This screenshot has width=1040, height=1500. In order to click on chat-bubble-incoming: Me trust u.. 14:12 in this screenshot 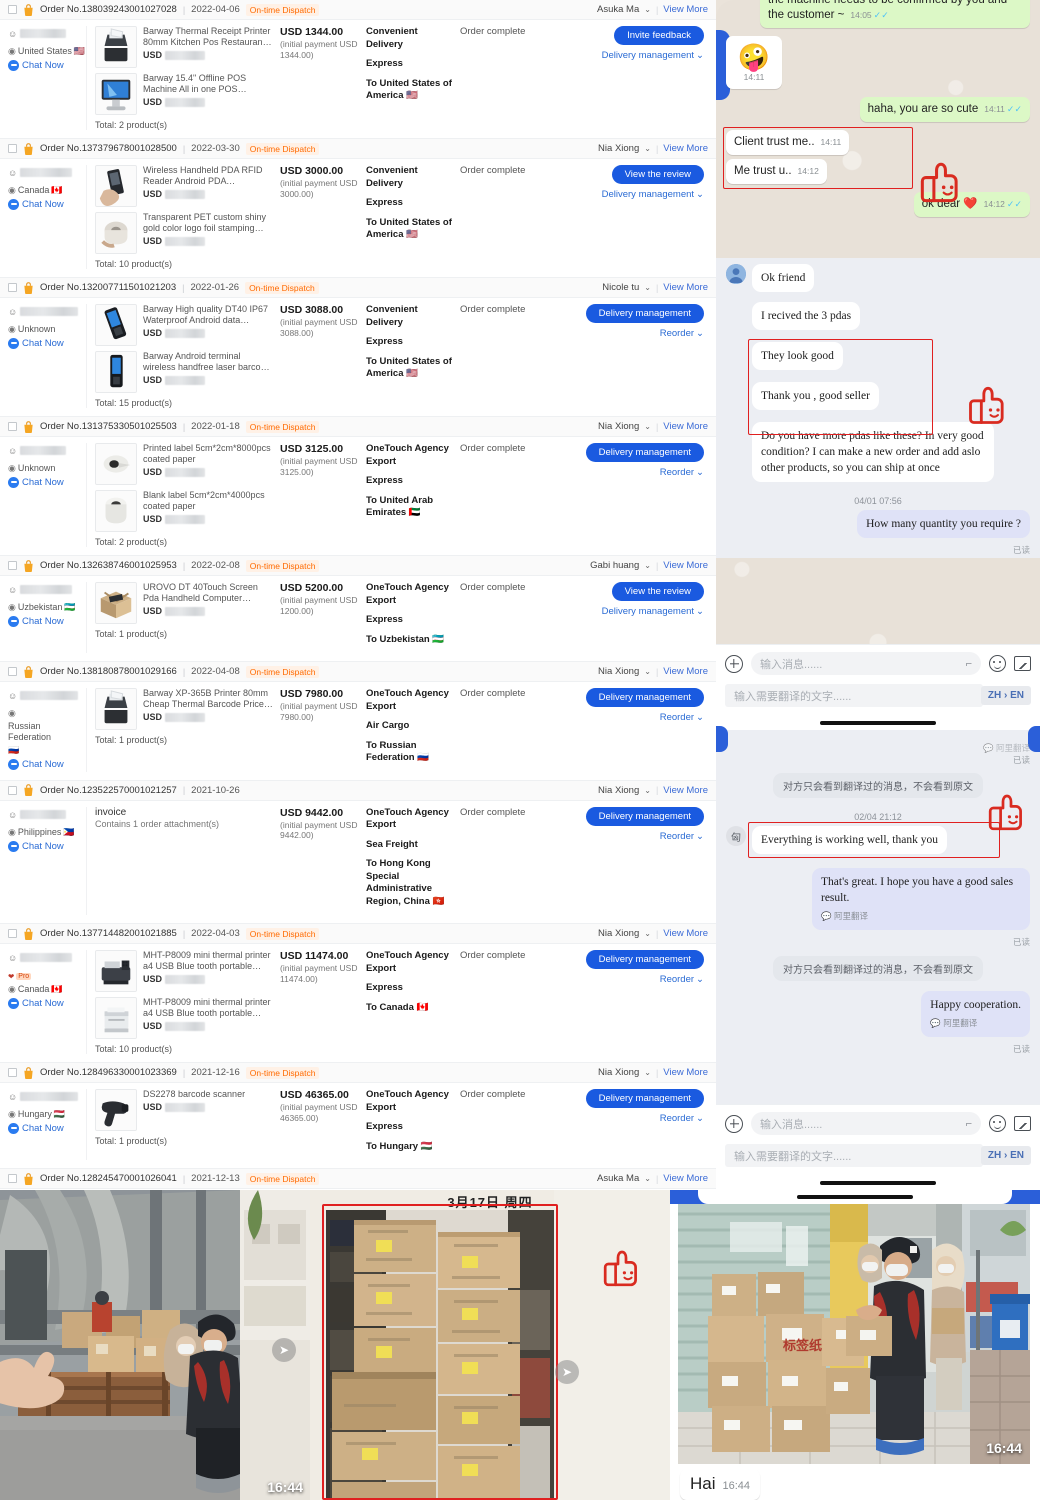, I will do `click(776, 171)`.